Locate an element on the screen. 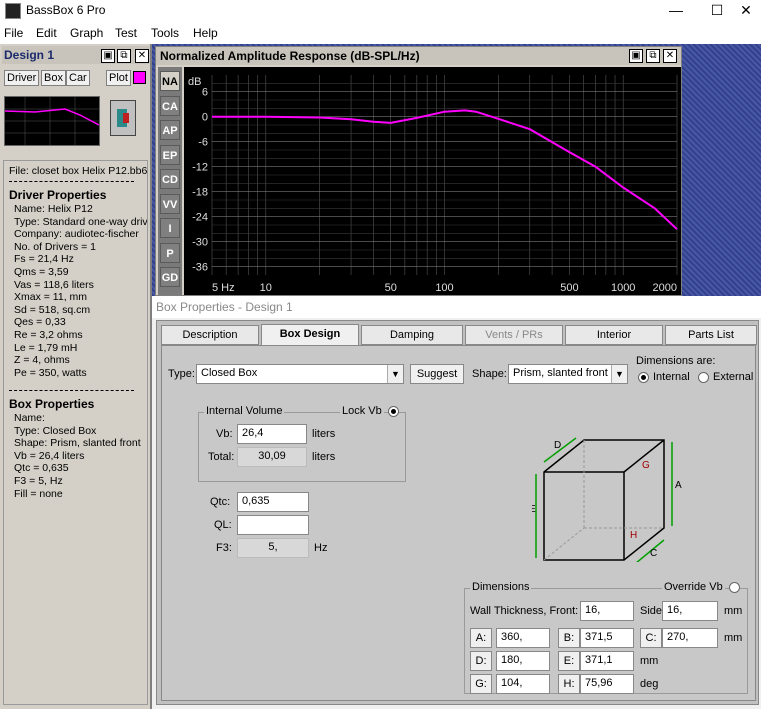 This screenshot has height=709, width=761. ql-input is located at coordinates (273, 525).